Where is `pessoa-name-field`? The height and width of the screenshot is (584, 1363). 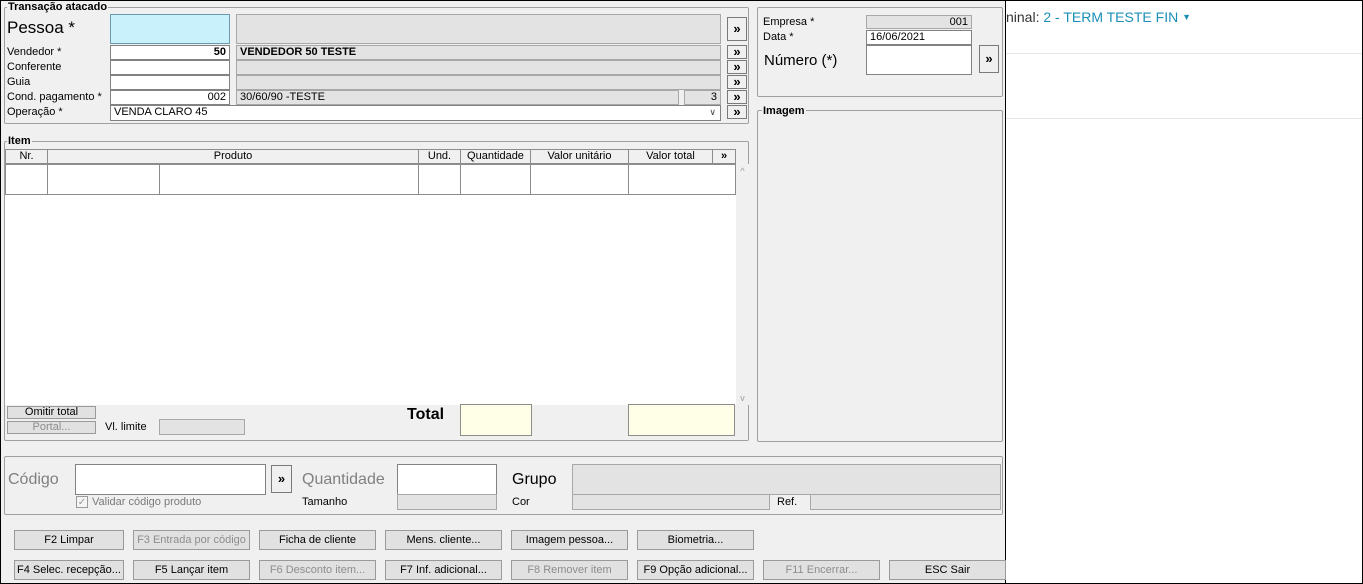 pessoa-name-field is located at coordinates (478, 29).